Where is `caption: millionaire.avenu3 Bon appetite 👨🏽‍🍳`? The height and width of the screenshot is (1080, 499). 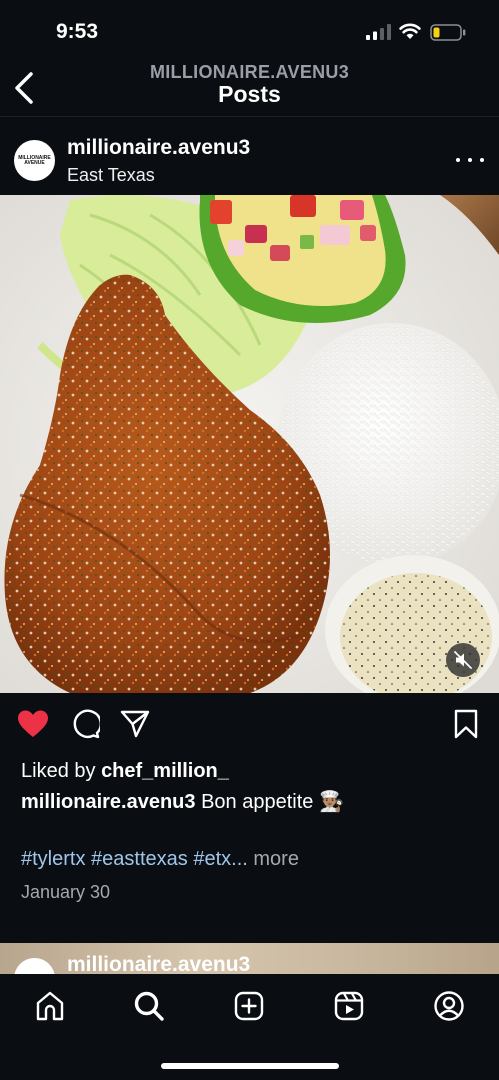 caption: millionaire.avenu3 Bon appetite 👨🏽‍🍳 is located at coordinates (182, 801).